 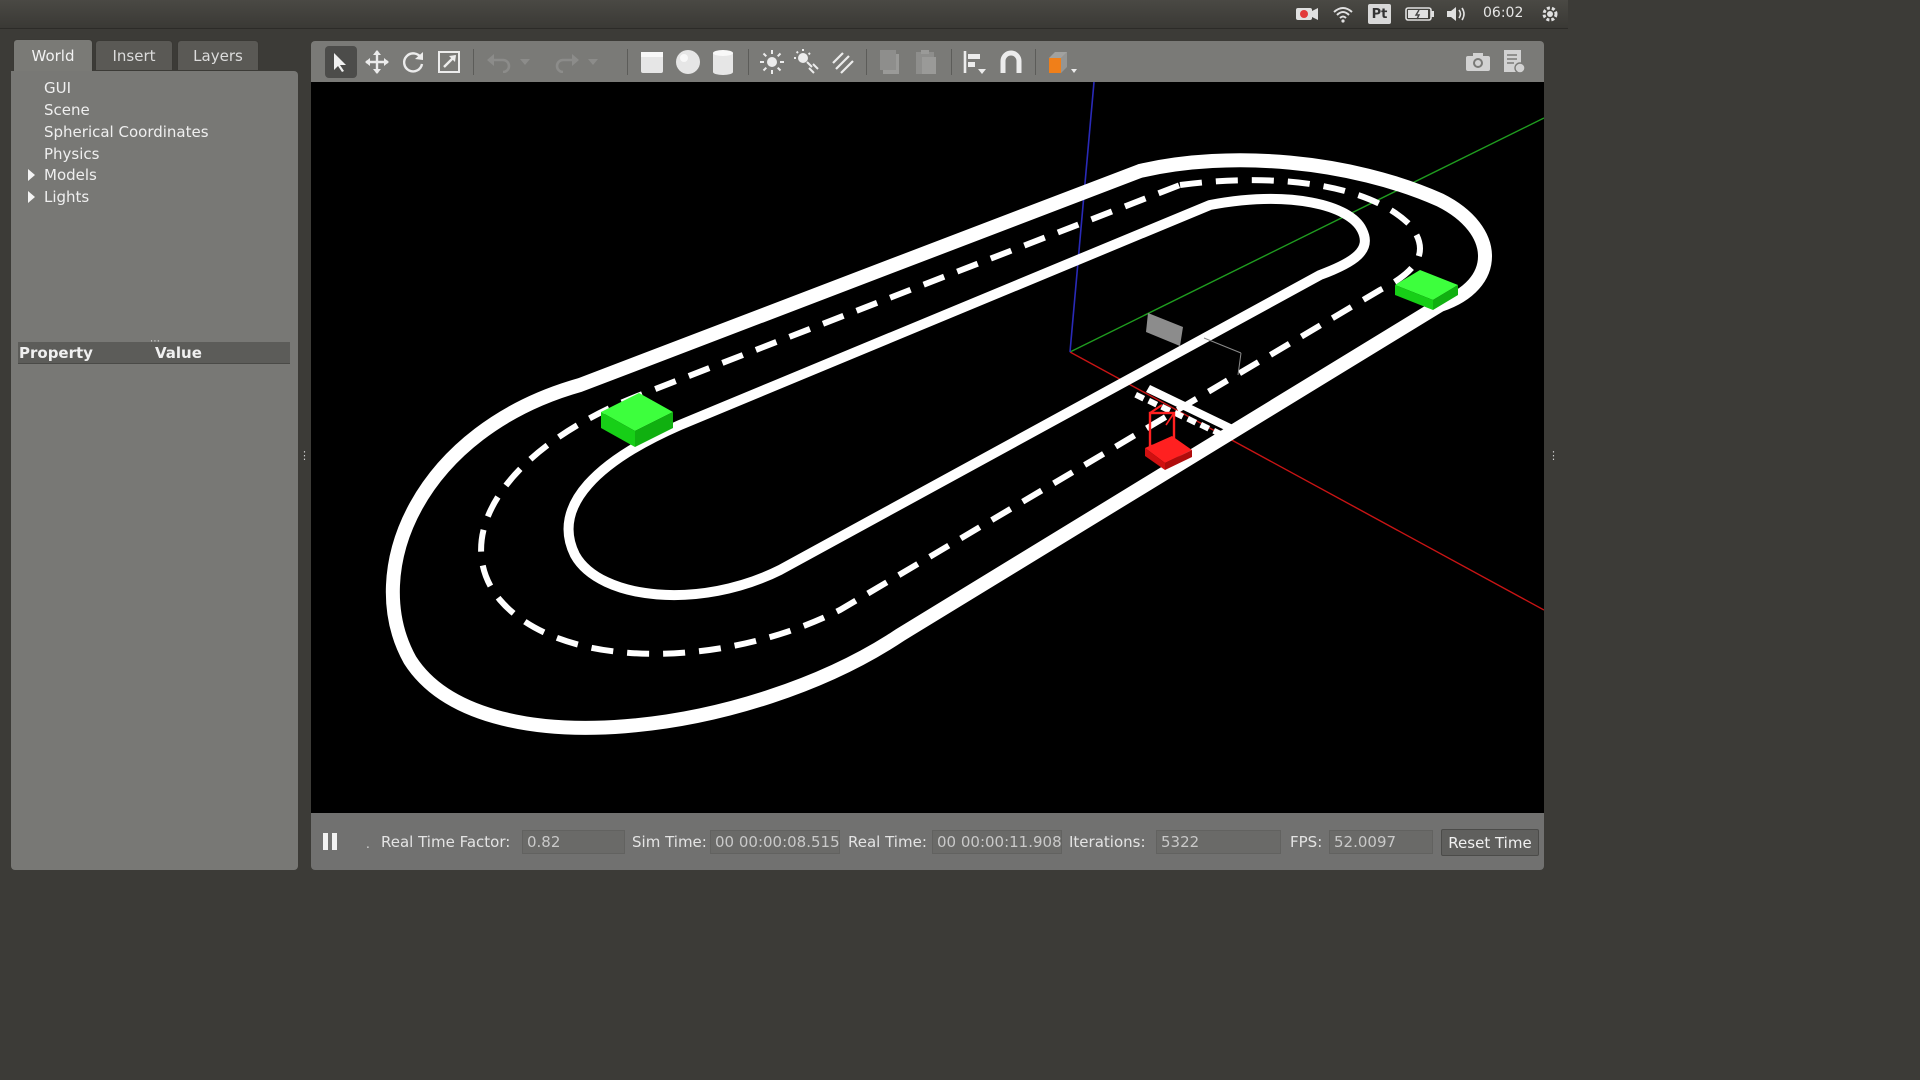 What do you see at coordinates (890, 62) in the screenshot?
I see `copy-icon` at bounding box center [890, 62].